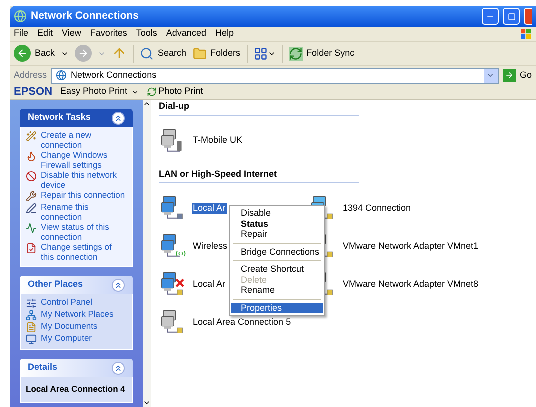  What do you see at coordinates (99, 92) in the screenshot?
I see `easy-photo-print-button: Easy Photo Print` at bounding box center [99, 92].